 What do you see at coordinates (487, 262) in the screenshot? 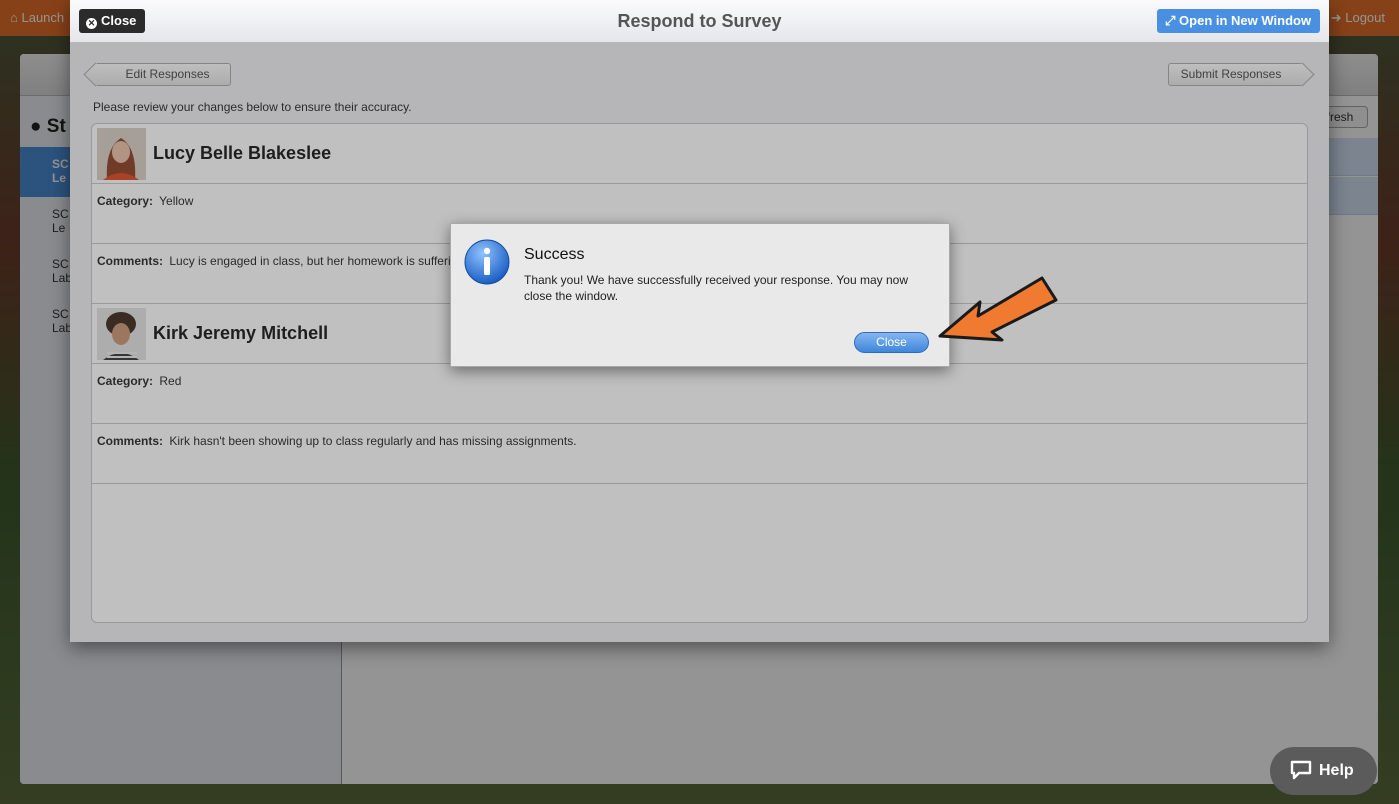
I see `info-icon` at bounding box center [487, 262].